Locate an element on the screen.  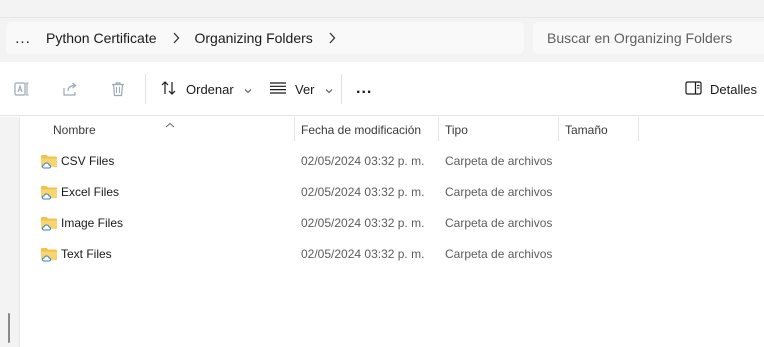
sort-icon is located at coordinates (169, 89).